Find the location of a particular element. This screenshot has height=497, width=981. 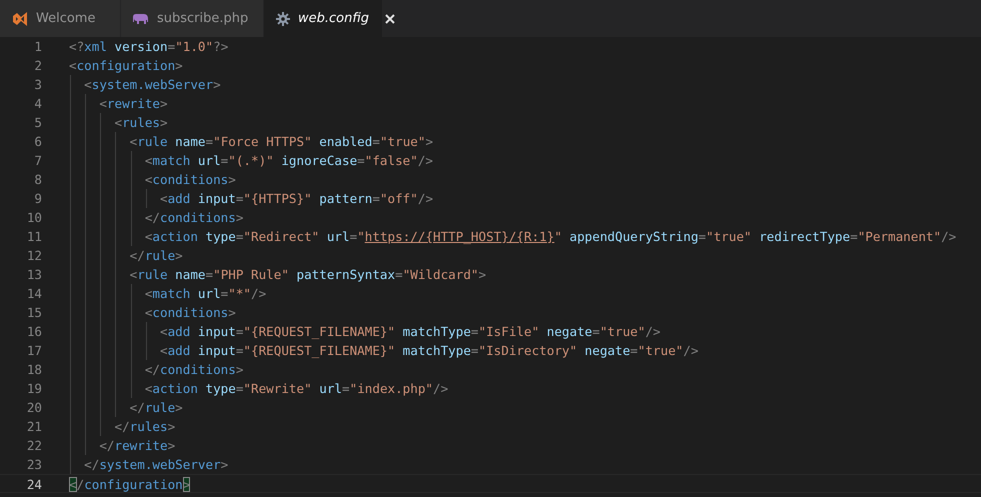

line-number: 9 is located at coordinates (37, 199).